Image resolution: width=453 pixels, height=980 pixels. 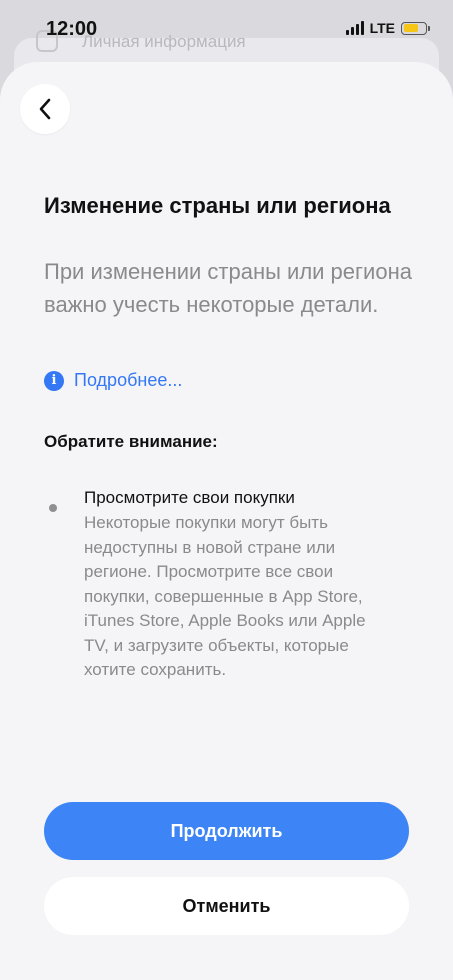 What do you see at coordinates (354, 28) in the screenshot?
I see `cellular-signal-icon` at bounding box center [354, 28].